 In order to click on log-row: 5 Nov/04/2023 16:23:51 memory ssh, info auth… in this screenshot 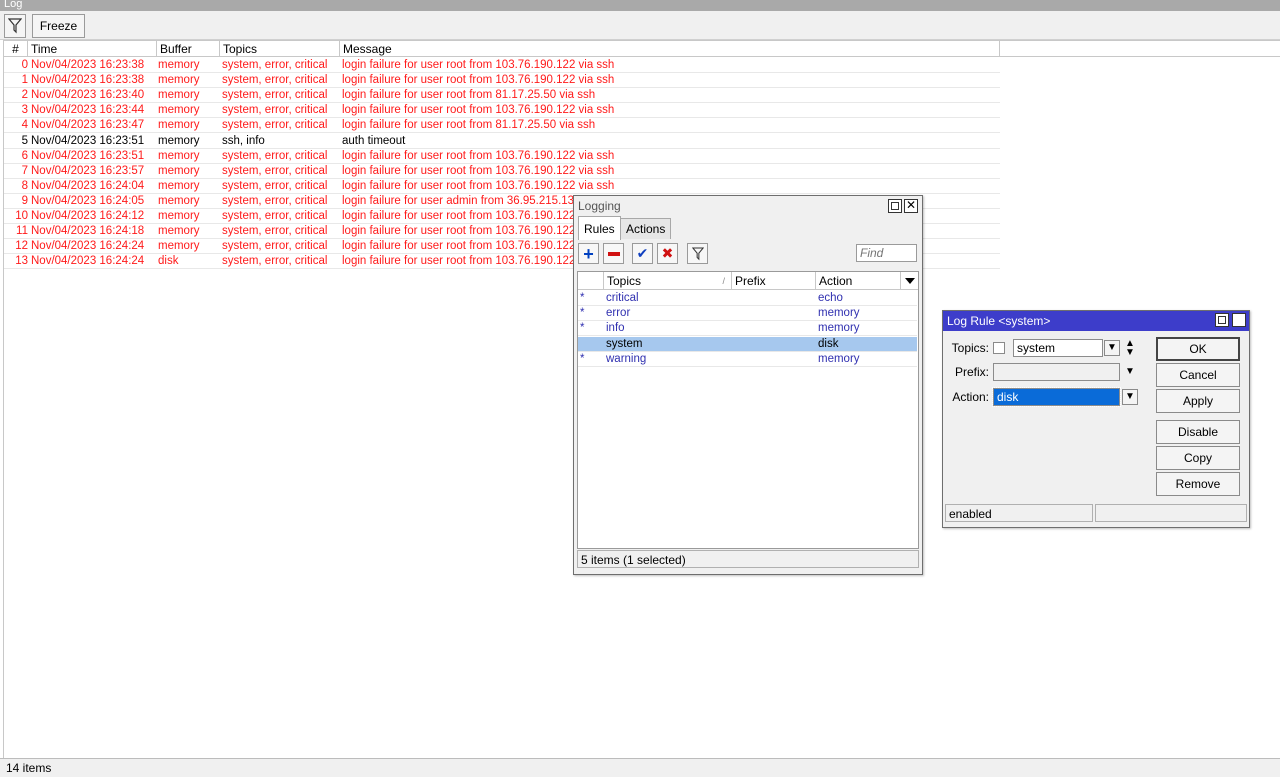, I will do `click(502, 141)`.